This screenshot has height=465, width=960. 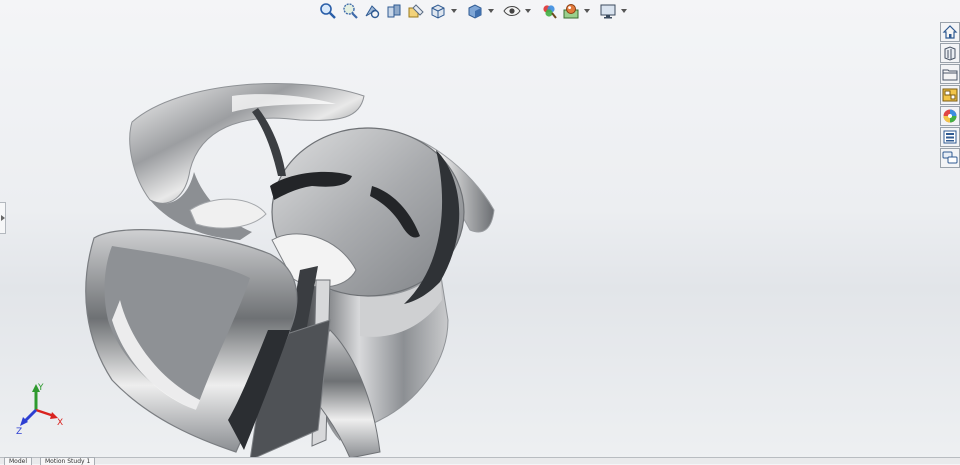 I want to click on chevron-right-icon, so click(x=2, y=218).